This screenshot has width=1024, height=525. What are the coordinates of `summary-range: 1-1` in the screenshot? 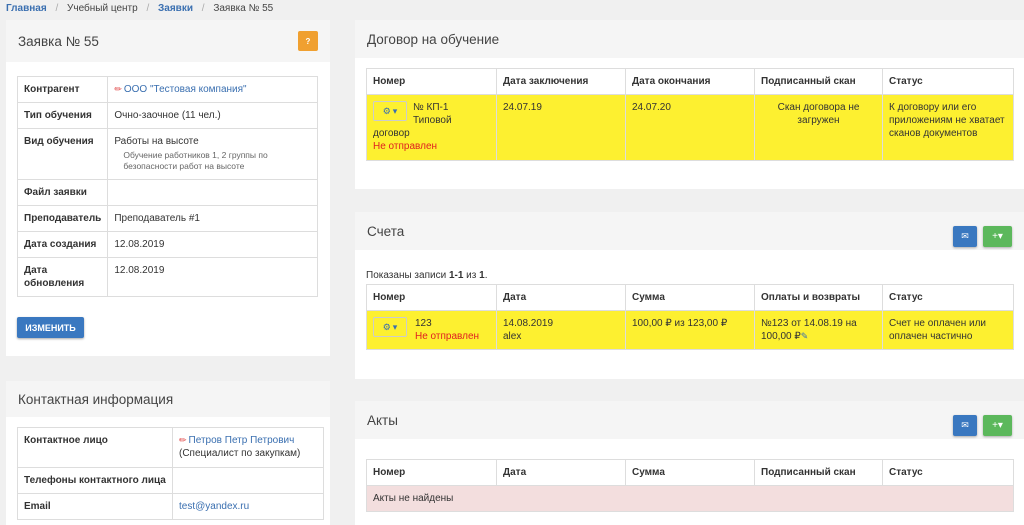 It's located at (456, 275).